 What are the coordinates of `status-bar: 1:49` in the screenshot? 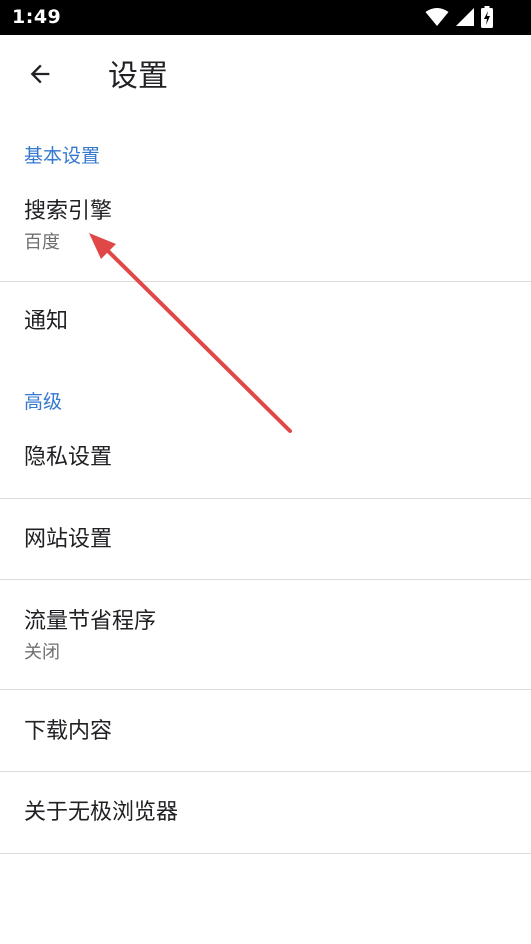 It's located at (265, 17).